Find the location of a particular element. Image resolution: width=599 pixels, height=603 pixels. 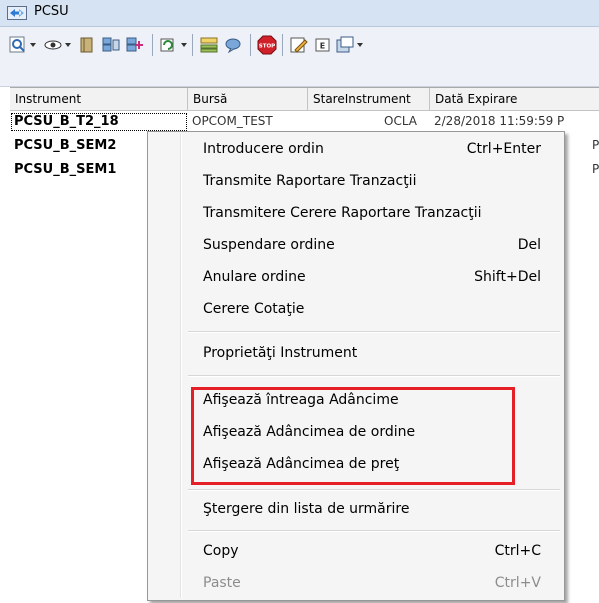

menu-item-transmite-raportare: Transmite Raportare Tranzacţii is located at coordinates (356, 182).